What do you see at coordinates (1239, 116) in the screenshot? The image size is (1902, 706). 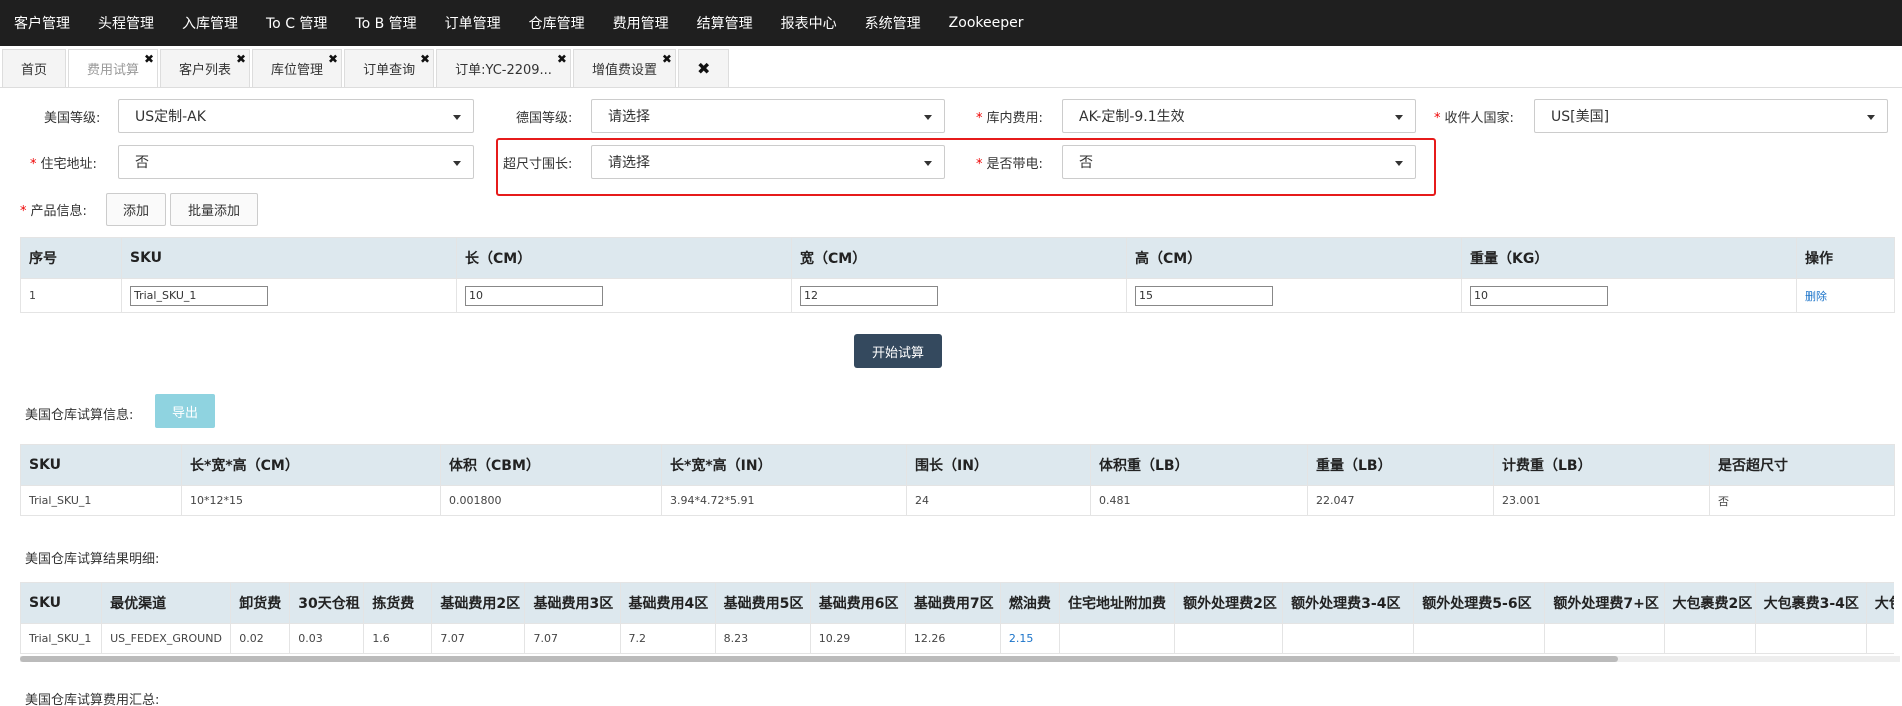 I see `warehouse-fee-select: AK-定制-9.1生效` at bounding box center [1239, 116].